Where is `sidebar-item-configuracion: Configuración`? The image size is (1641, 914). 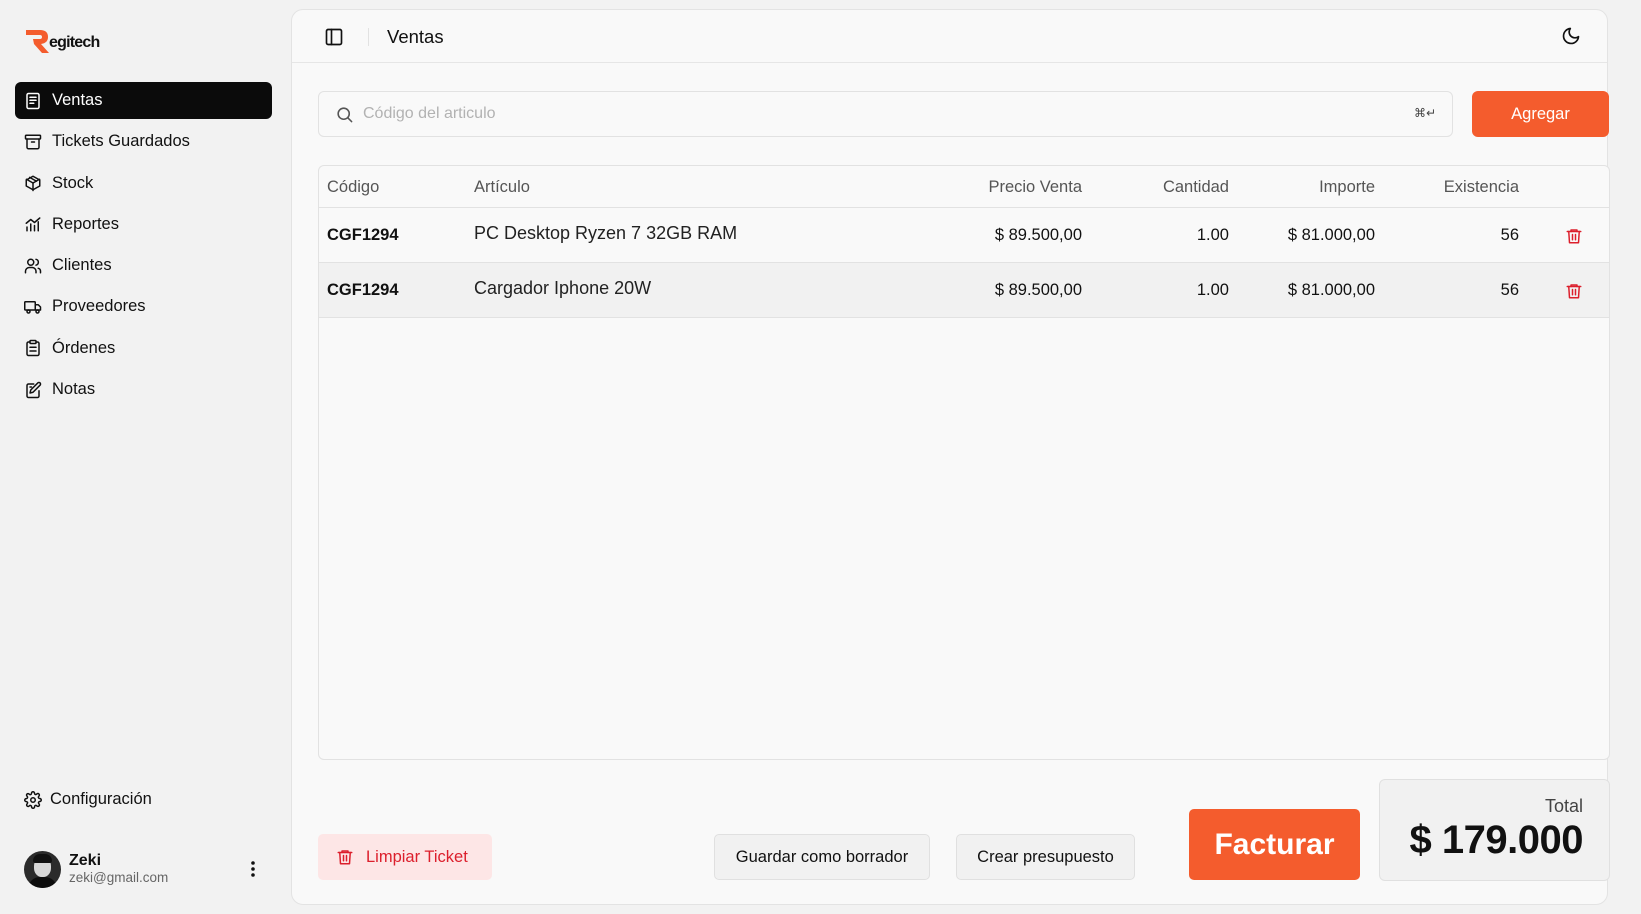 sidebar-item-configuracion: Configuración is located at coordinates (88, 799).